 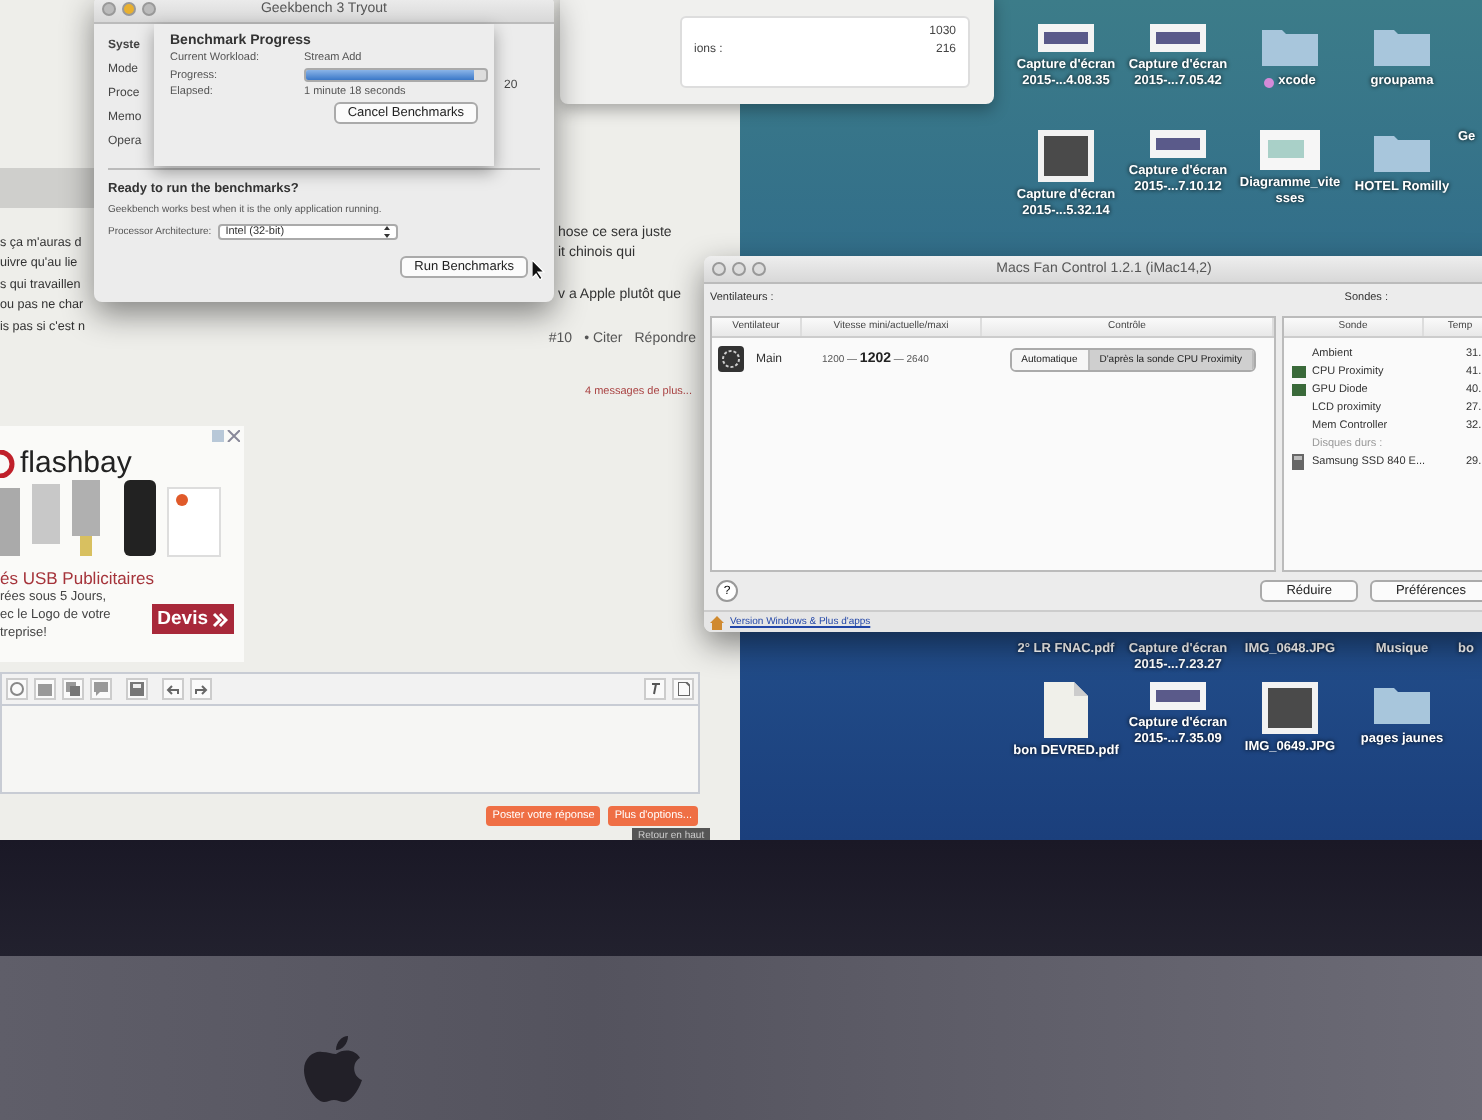 I want to click on document-icon, so click(x=683, y=689).